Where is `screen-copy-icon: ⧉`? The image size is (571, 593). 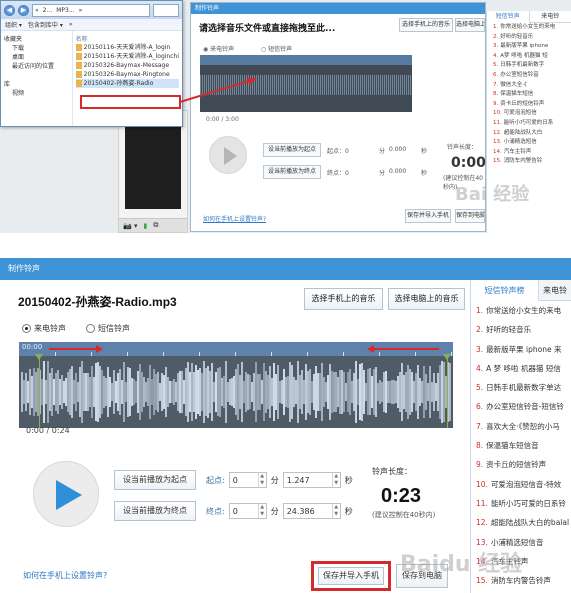 screen-copy-icon: ⧉ is located at coordinates (155, 225).